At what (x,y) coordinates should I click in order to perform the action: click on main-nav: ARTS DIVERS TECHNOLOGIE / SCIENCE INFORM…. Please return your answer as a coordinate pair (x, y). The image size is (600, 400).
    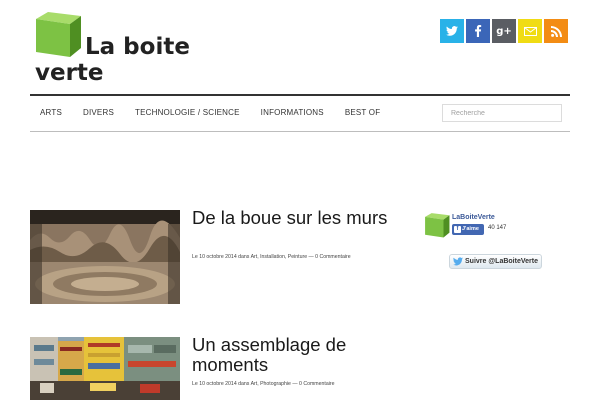
    Looking at the image, I should click on (300, 113).